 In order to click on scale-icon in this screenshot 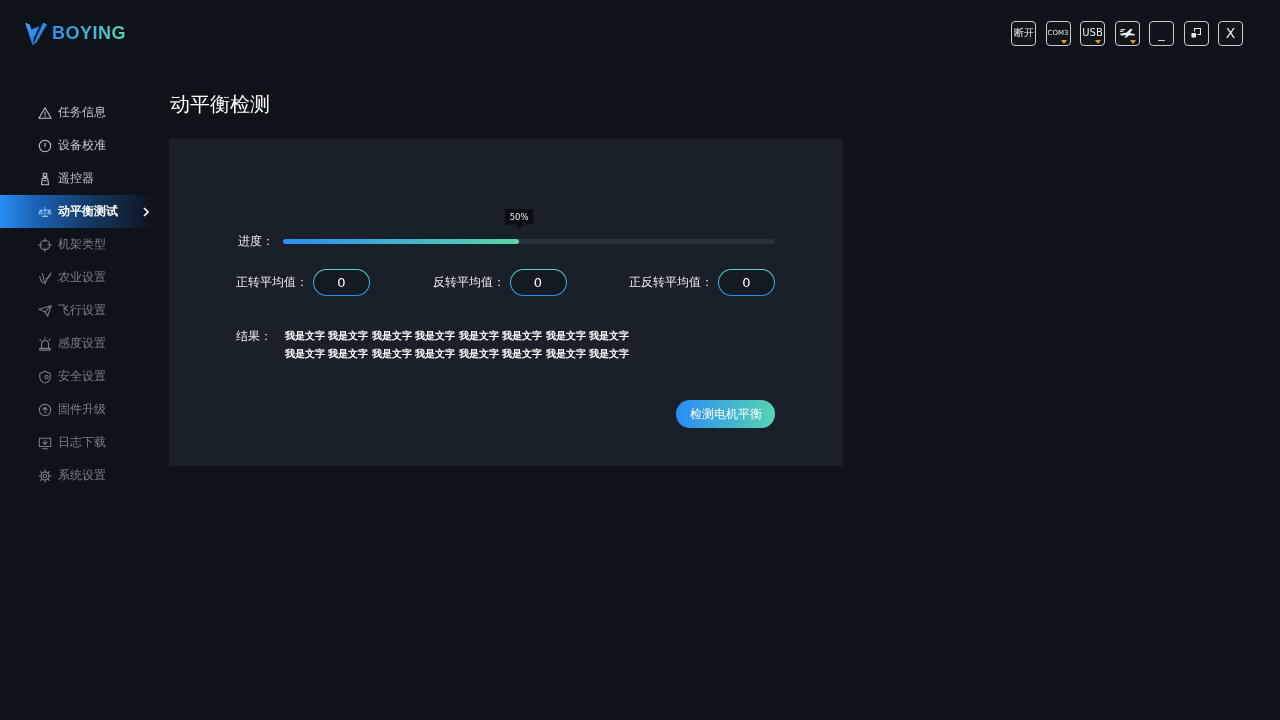, I will do `click(45, 211)`.